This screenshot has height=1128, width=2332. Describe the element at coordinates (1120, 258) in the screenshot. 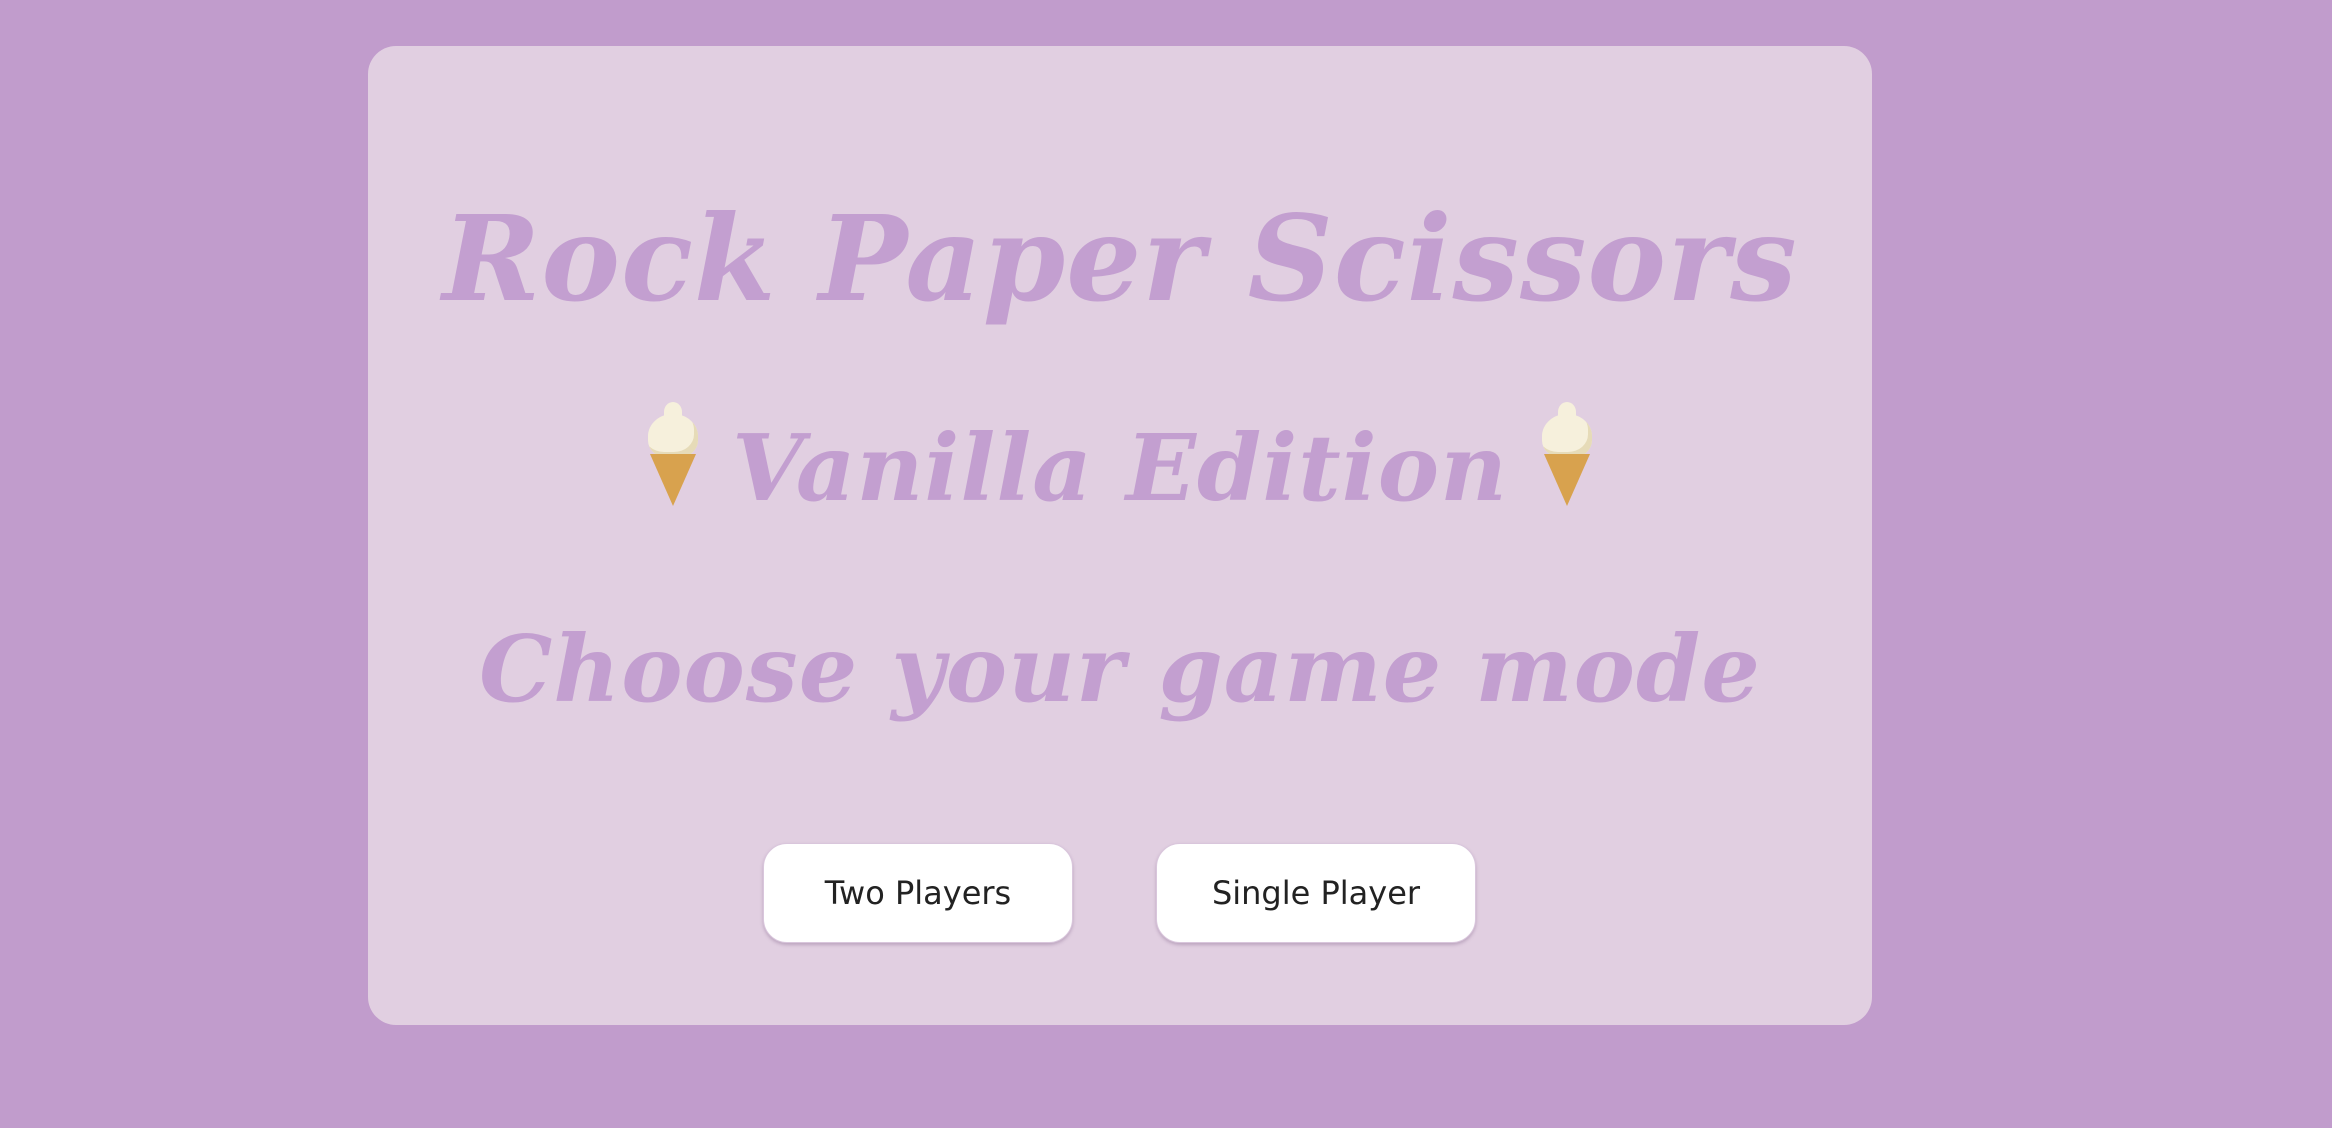

I see `page-title: Rock Paper Scissors` at that location.